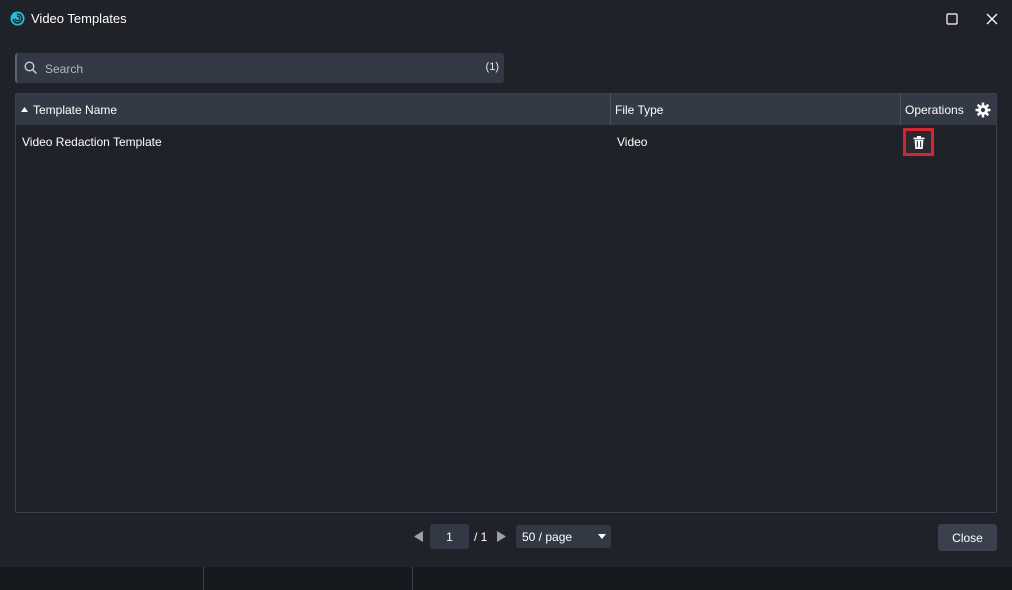 This screenshot has height=590, width=1012. What do you see at coordinates (506, 19) in the screenshot?
I see `title-bar: Video Templates` at bounding box center [506, 19].